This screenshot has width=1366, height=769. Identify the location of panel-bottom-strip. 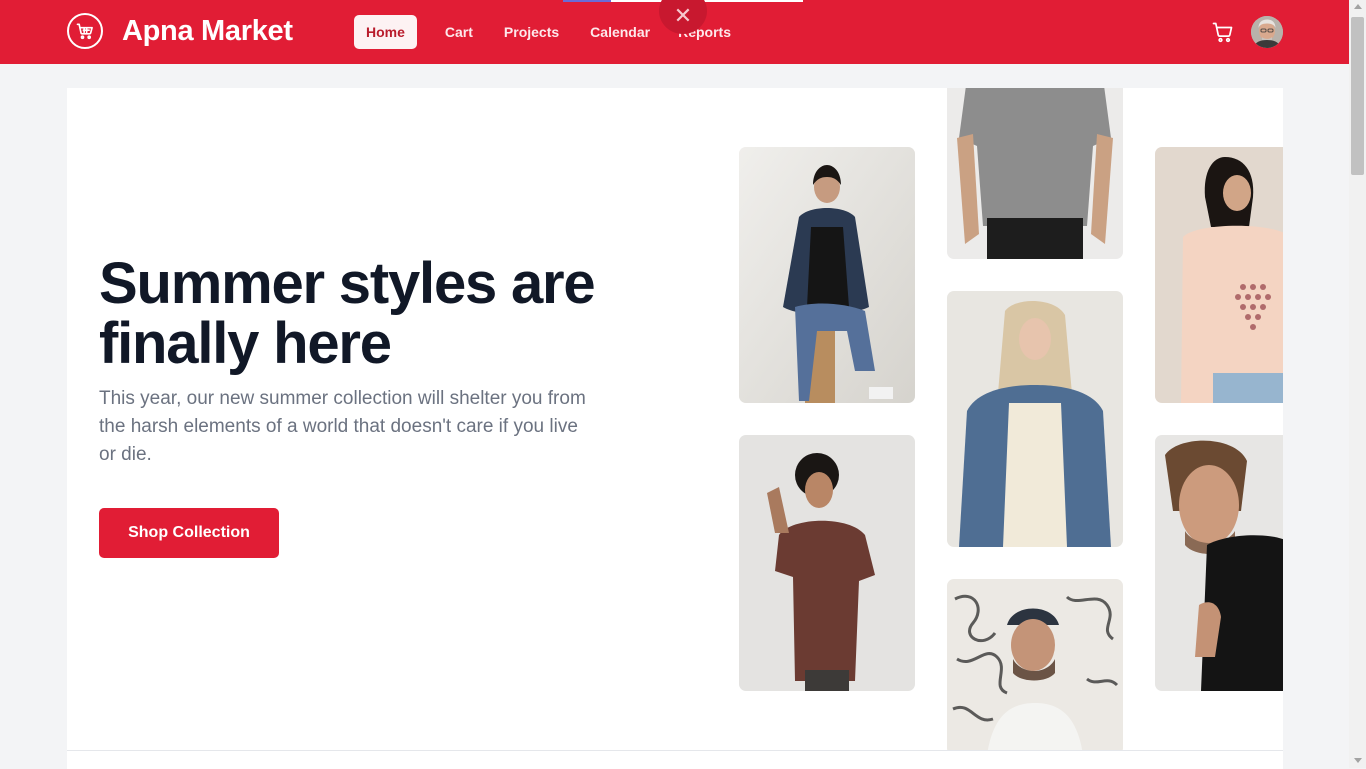
(675, 759).